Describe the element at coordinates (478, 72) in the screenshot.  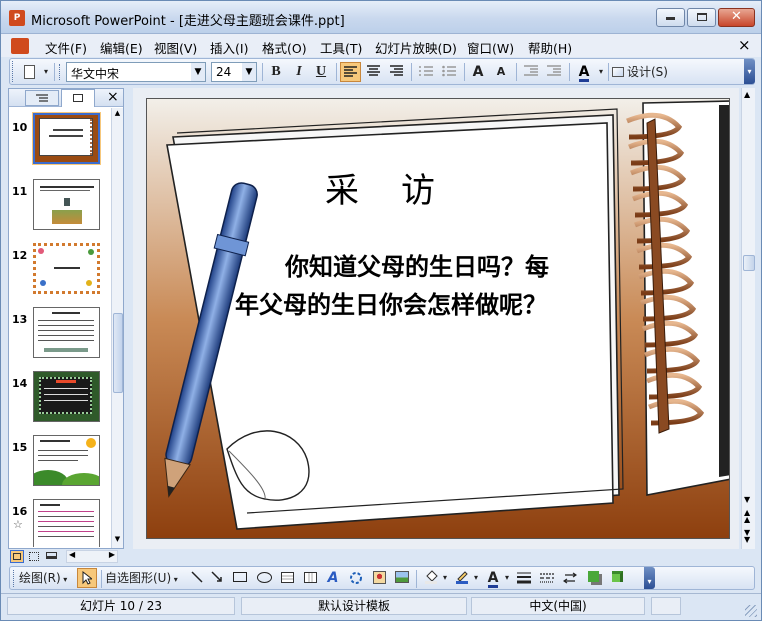
I see `grow-font-button: A` at that location.